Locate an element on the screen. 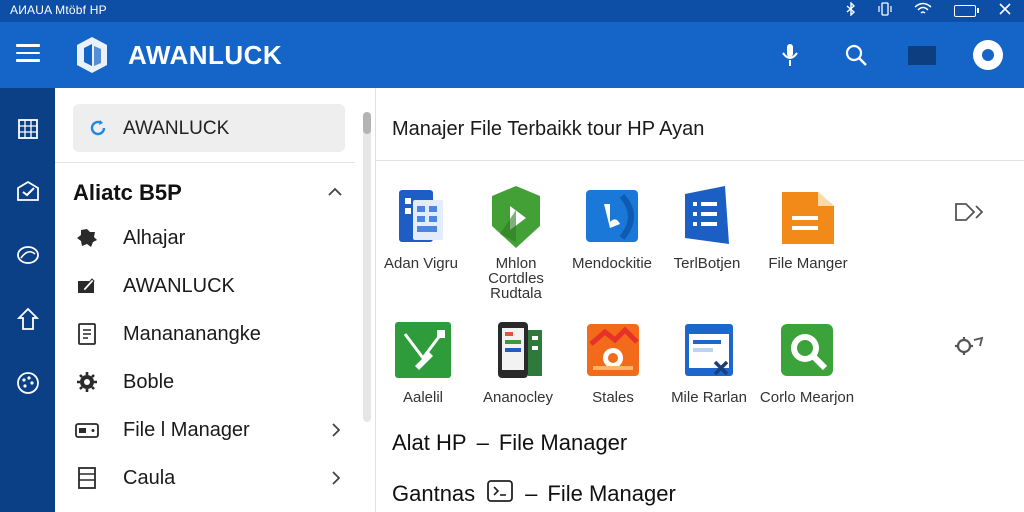  refresh-icon is located at coordinates (98, 128).